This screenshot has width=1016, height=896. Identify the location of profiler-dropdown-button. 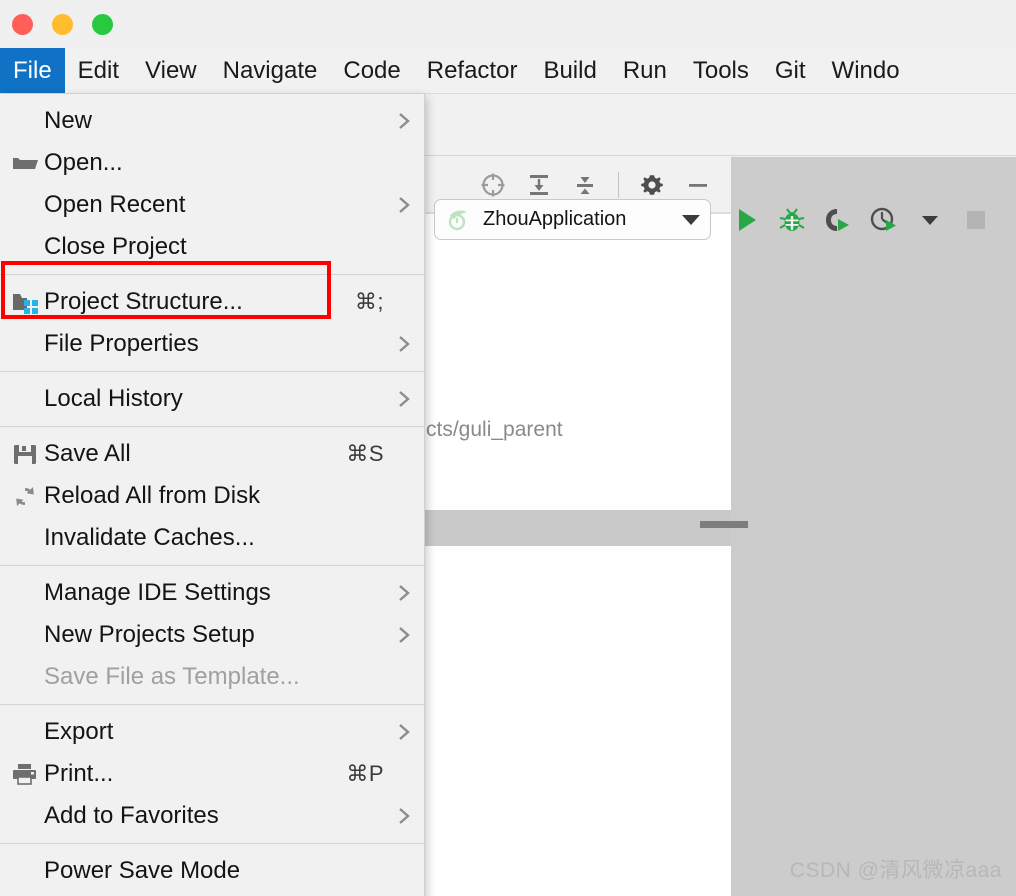
(930, 220).